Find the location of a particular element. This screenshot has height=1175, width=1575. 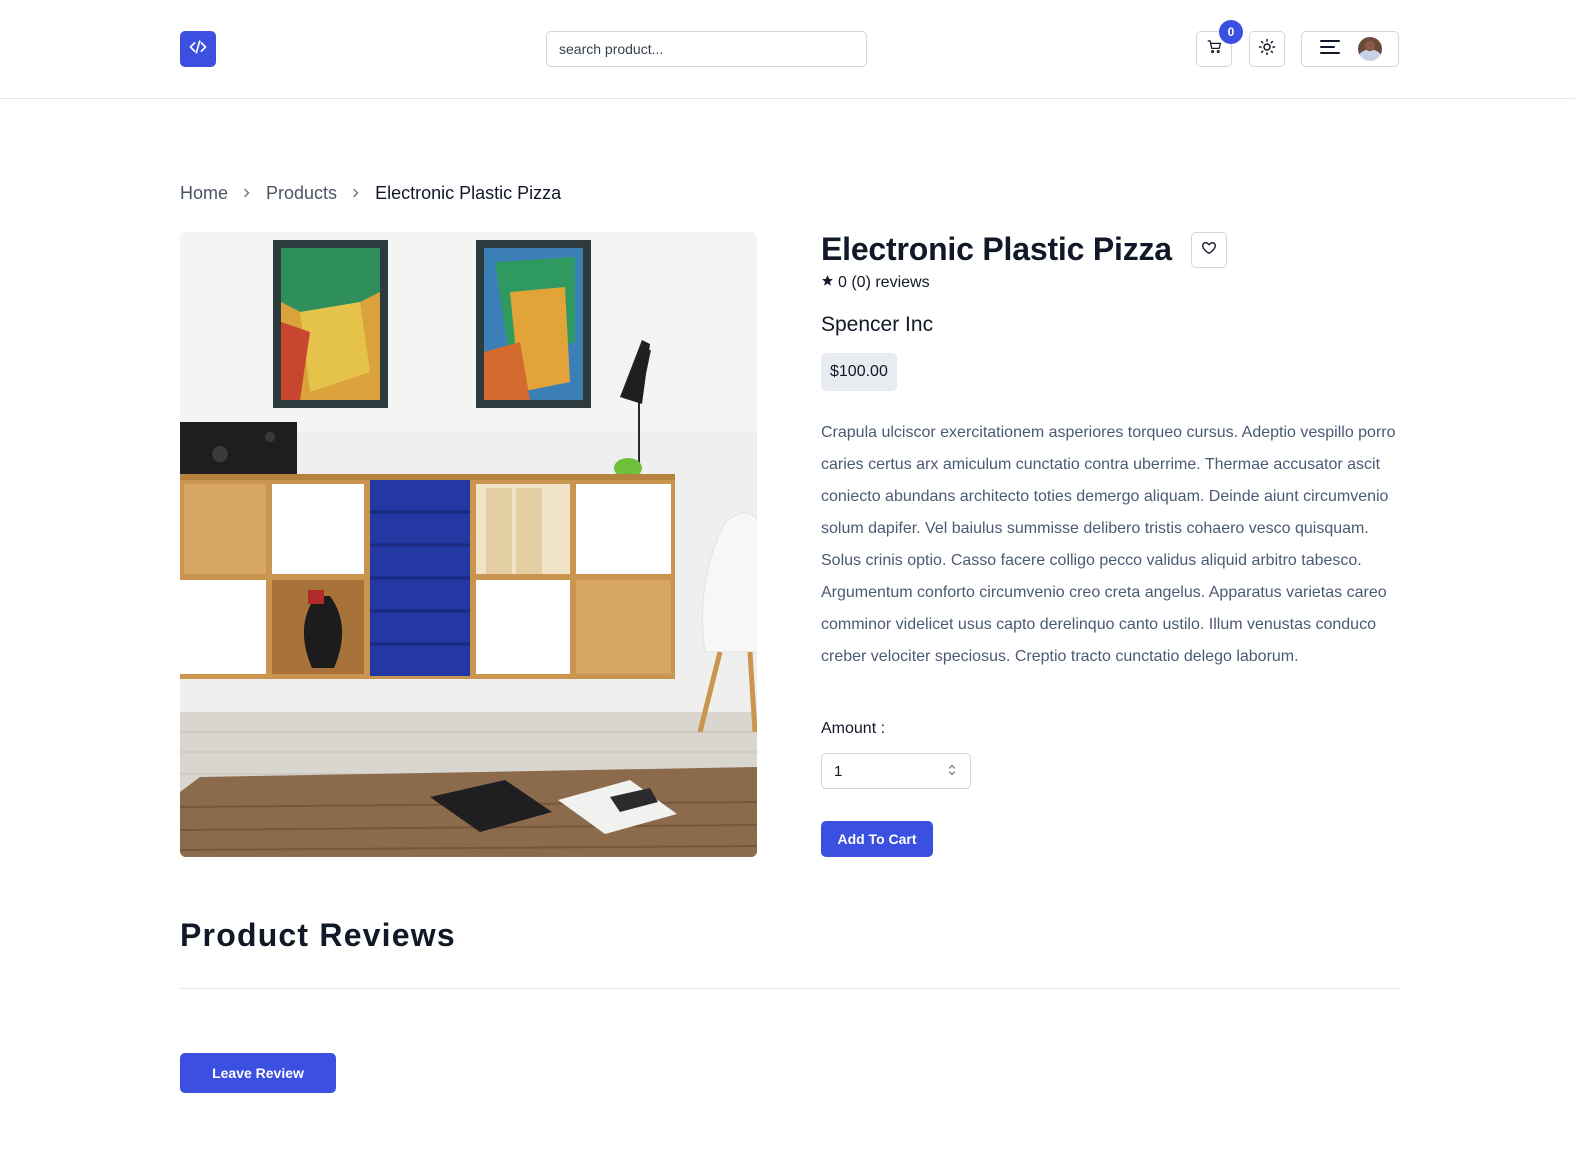

code-icon is located at coordinates (198, 49).